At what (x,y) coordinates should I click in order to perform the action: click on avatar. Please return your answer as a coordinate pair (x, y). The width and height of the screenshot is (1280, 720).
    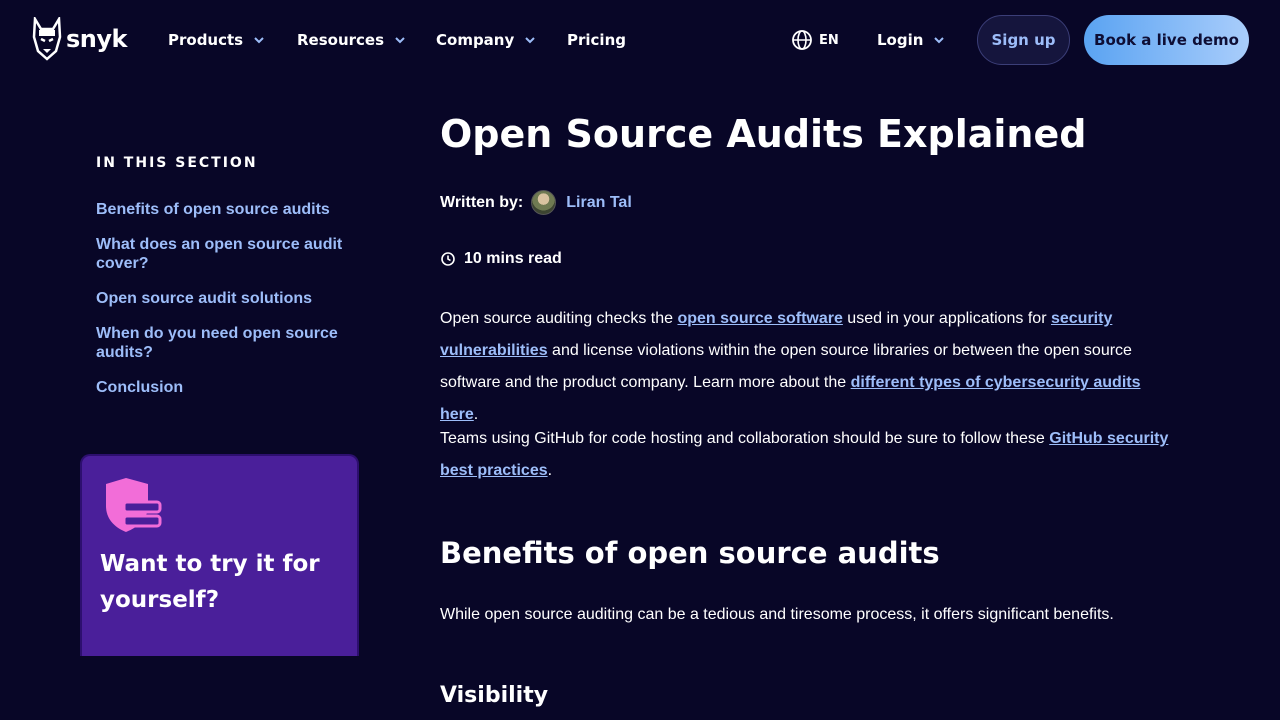
    Looking at the image, I should click on (544, 202).